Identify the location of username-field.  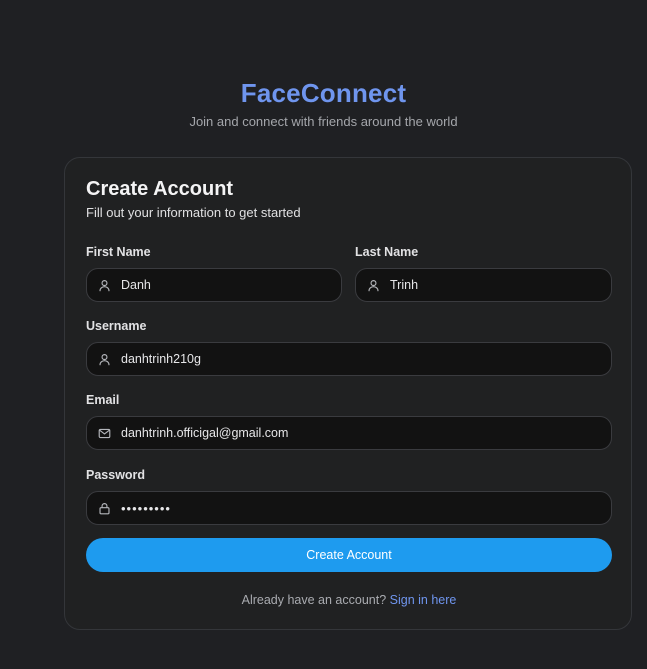
(349, 359).